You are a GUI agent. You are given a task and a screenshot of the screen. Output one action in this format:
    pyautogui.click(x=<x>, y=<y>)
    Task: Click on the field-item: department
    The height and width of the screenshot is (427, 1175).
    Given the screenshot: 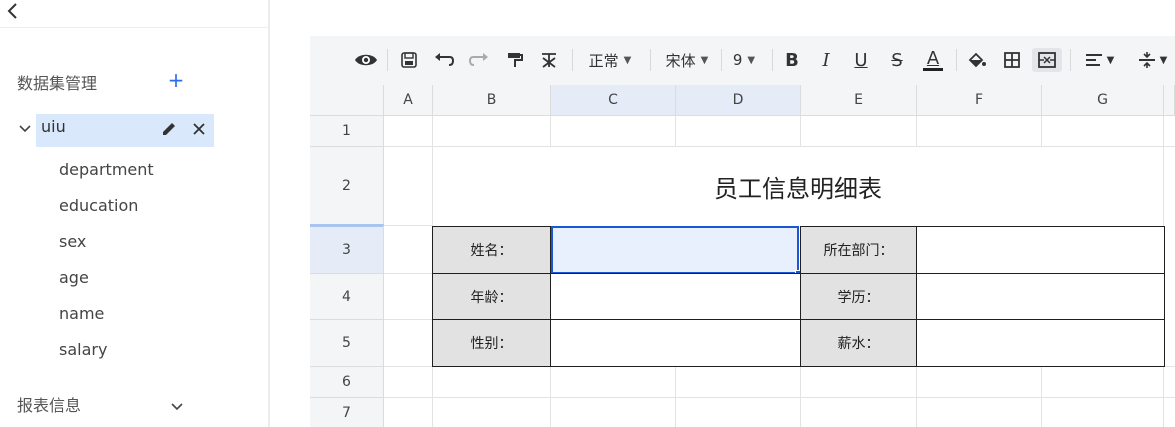 What is the action you would take?
    pyautogui.click(x=106, y=173)
    